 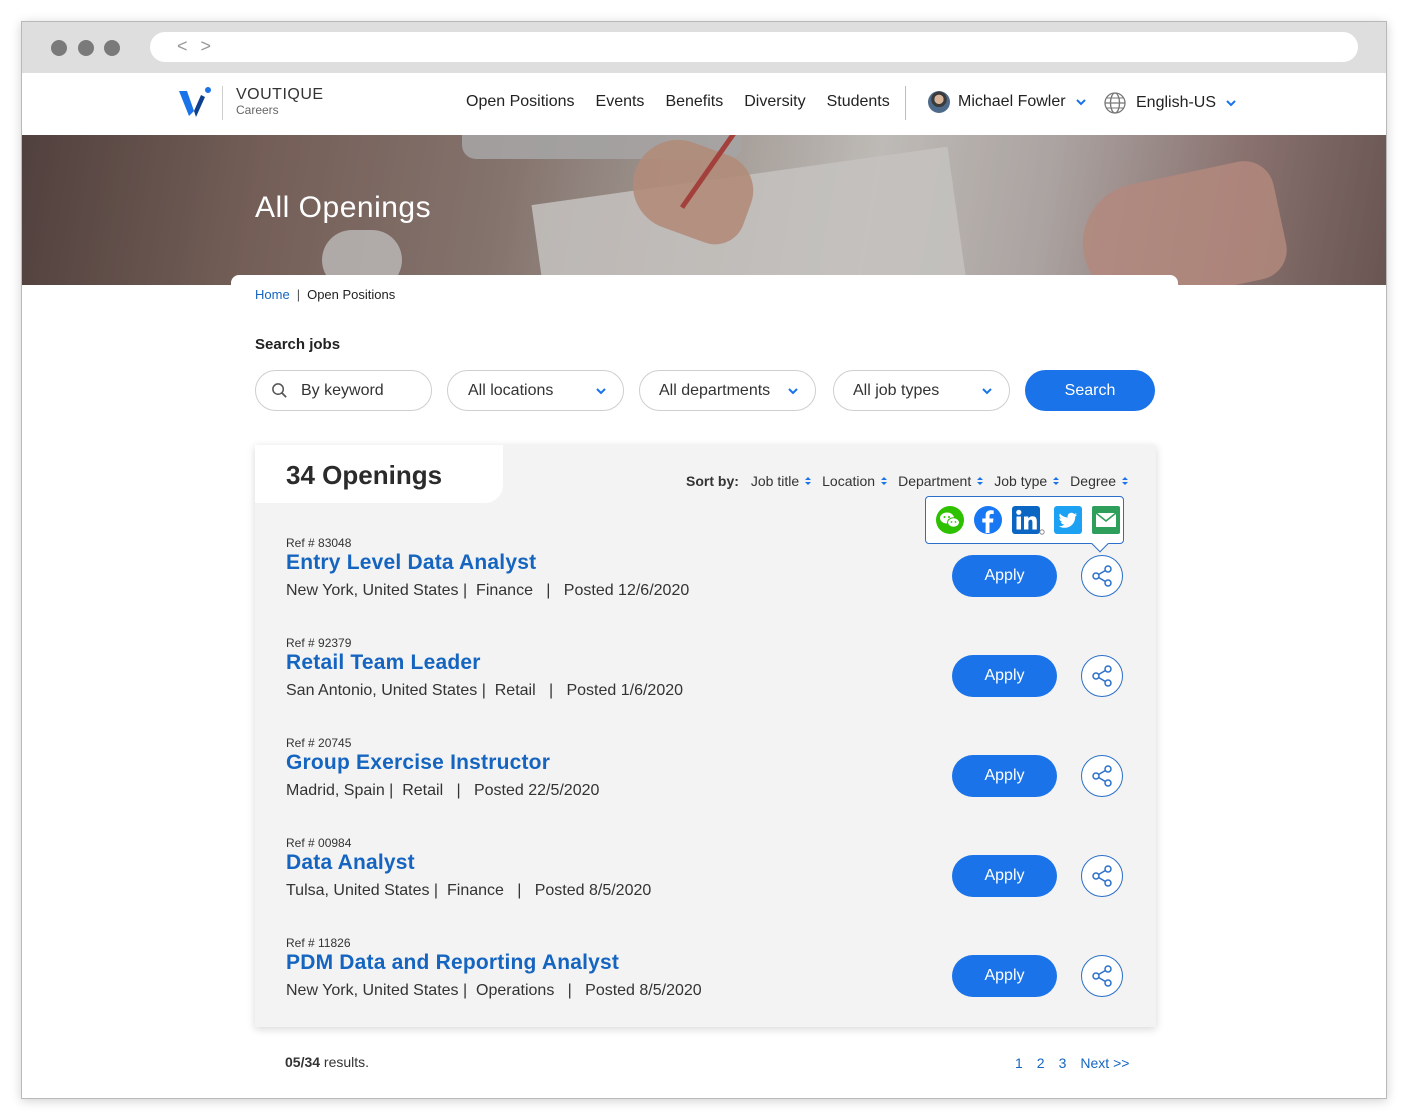 I want to click on browser-chrome: < >, so click(x=704, y=47).